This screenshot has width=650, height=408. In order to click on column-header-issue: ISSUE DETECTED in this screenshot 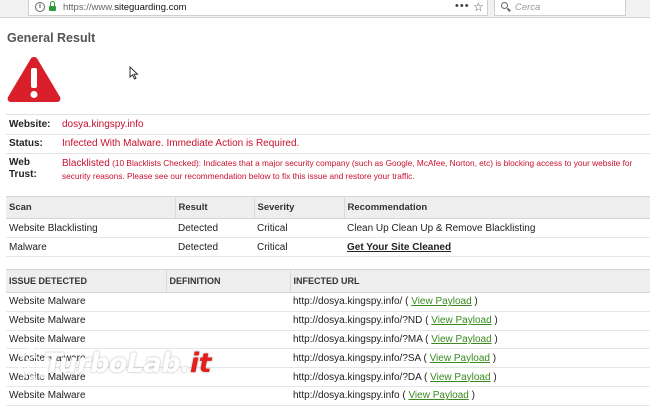, I will do `click(86, 281)`.